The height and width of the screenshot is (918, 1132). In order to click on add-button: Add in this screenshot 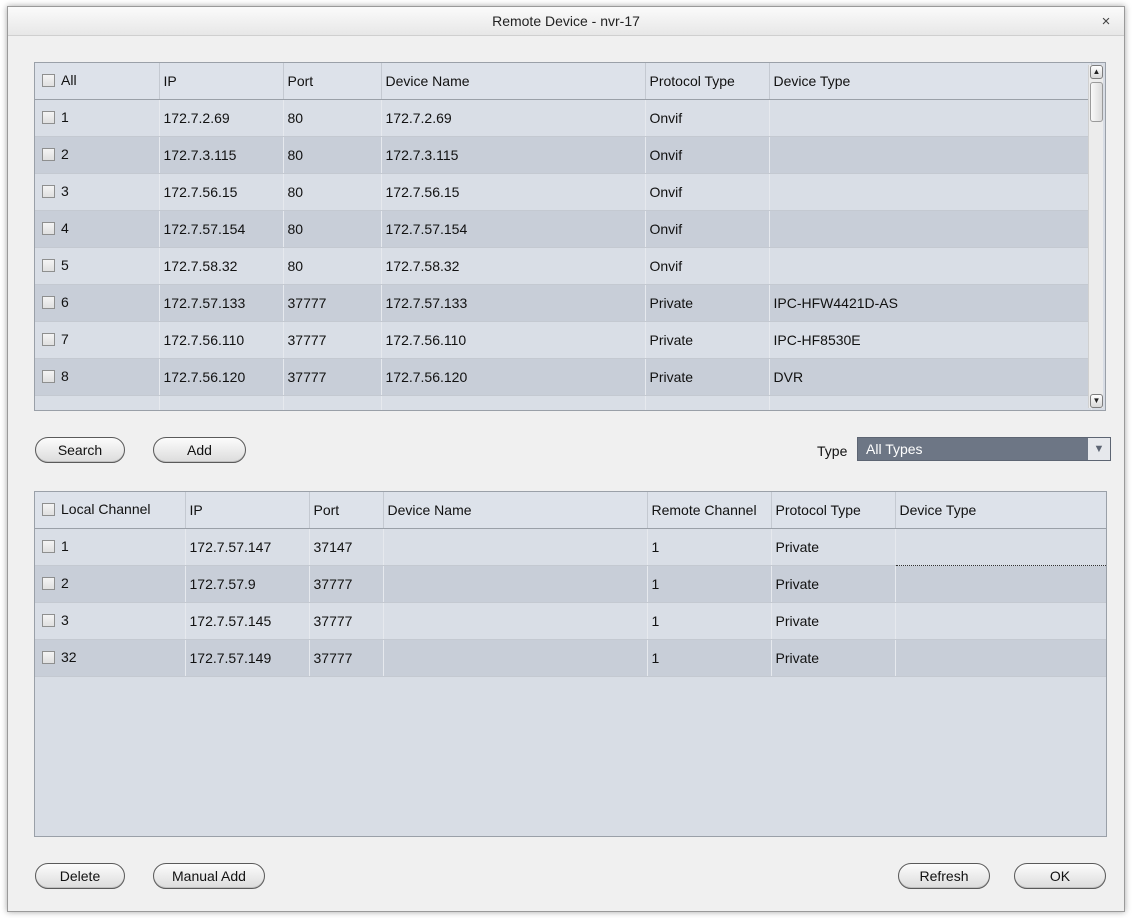, I will do `click(199, 450)`.